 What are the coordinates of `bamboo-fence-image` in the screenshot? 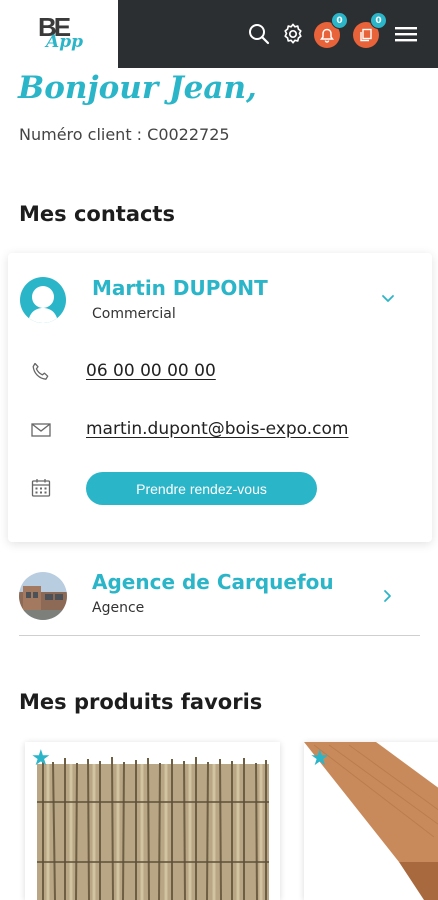 It's located at (152, 821).